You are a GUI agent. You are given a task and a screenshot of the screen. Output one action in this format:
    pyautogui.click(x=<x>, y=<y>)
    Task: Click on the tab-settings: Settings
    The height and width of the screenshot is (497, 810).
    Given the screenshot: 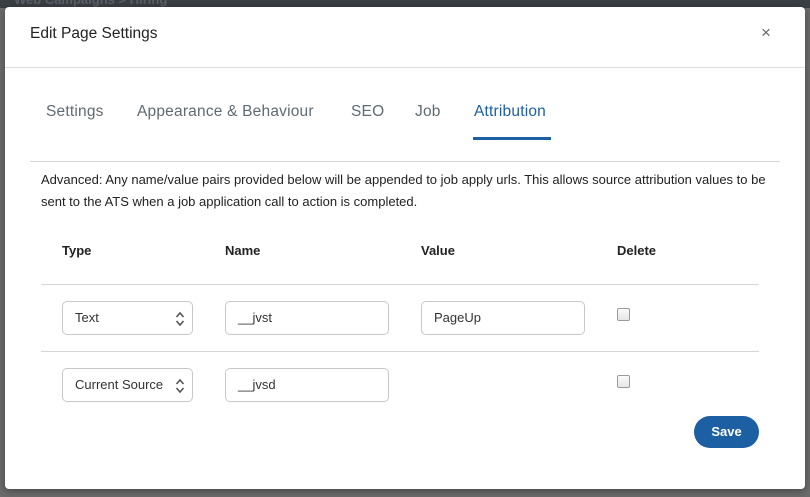 What is the action you would take?
    pyautogui.click(x=75, y=112)
    